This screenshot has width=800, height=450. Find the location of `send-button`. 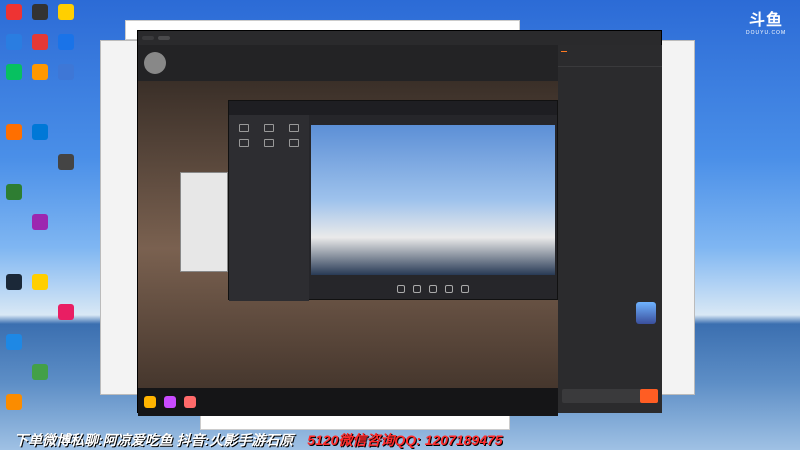

send-button is located at coordinates (649, 396).